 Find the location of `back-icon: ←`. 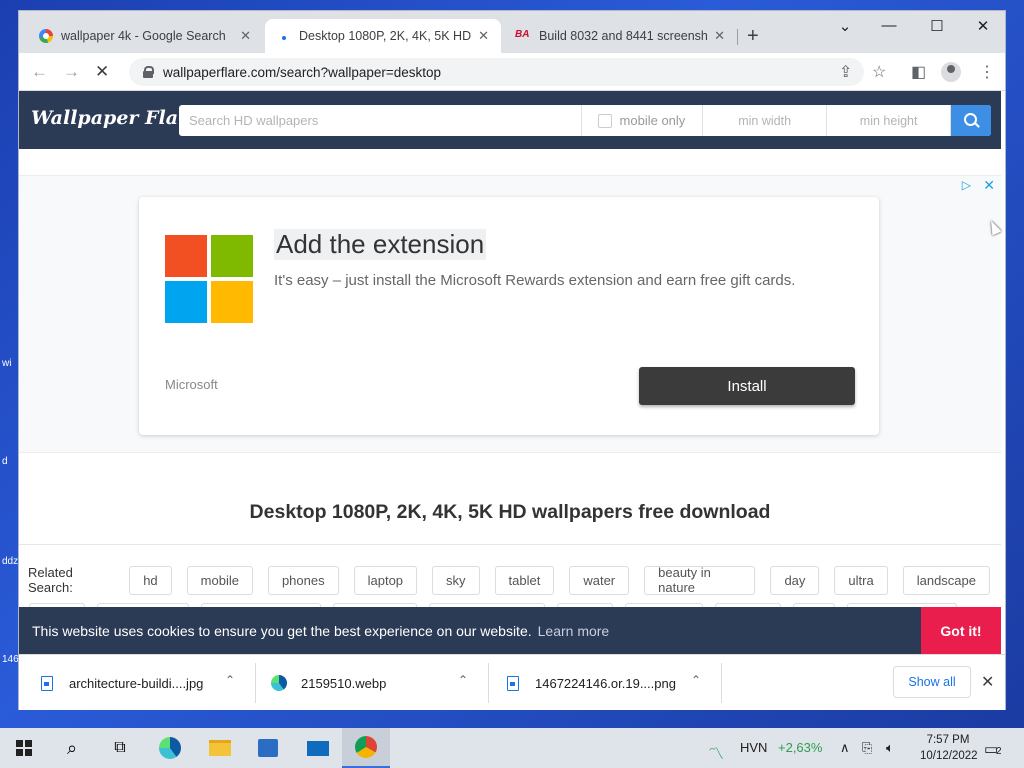

back-icon: ← is located at coordinates (39, 72).